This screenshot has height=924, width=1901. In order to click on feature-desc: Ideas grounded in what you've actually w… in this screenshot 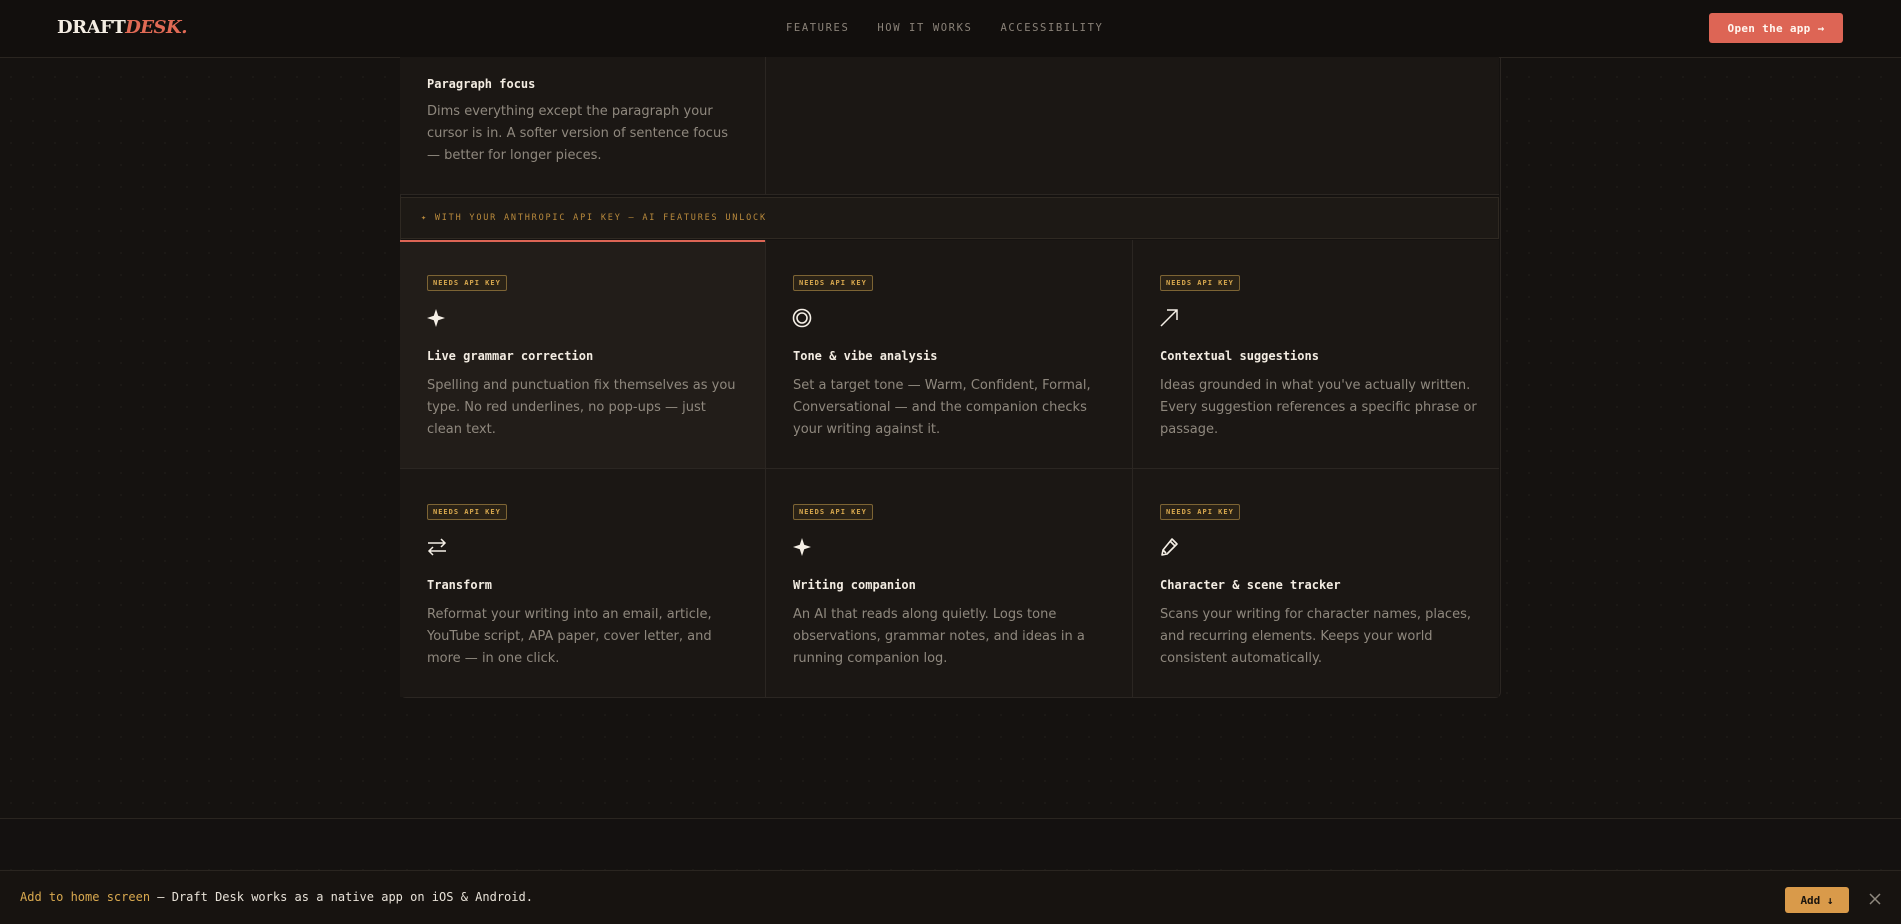, I will do `click(1318, 407)`.